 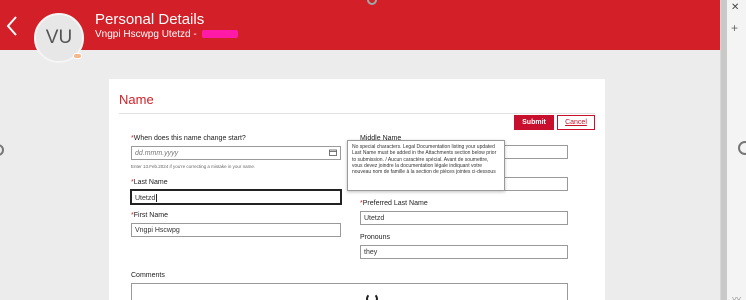 What do you see at coordinates (236, 197) in the screenshot?
I see `last-name-input: Utetzd` at bounding box center [236, 197].